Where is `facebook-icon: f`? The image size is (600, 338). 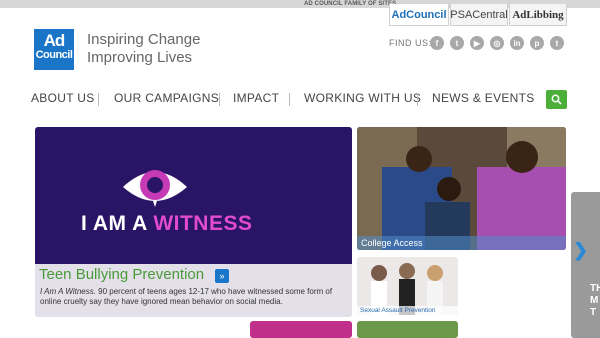 facebook-icon: f is located at coordinates (437, 43).